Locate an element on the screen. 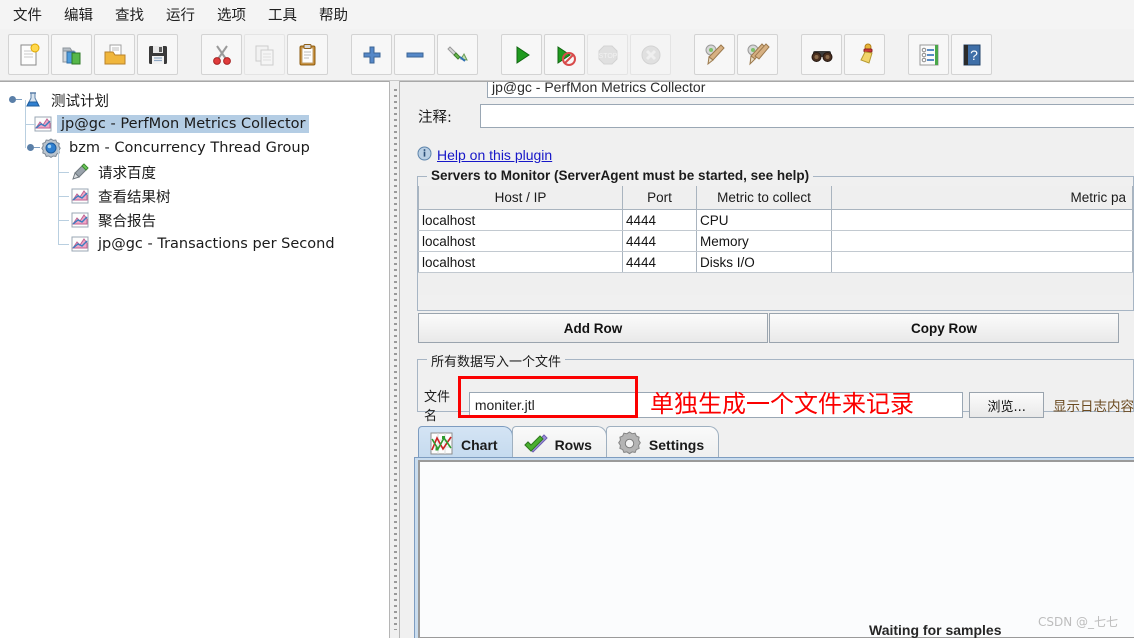 The image size is (1134, 638). column-header-metric-parameter: Metric pa is located at coordinates (982, 198).